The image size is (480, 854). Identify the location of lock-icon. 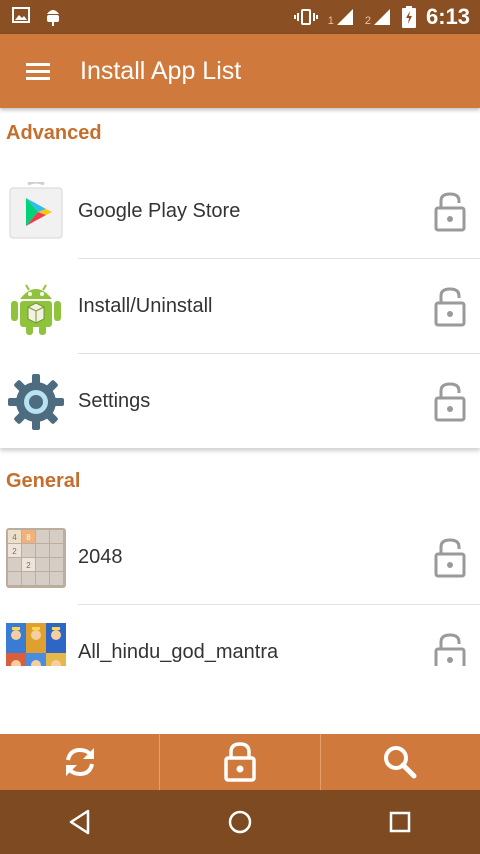
(240, 762).